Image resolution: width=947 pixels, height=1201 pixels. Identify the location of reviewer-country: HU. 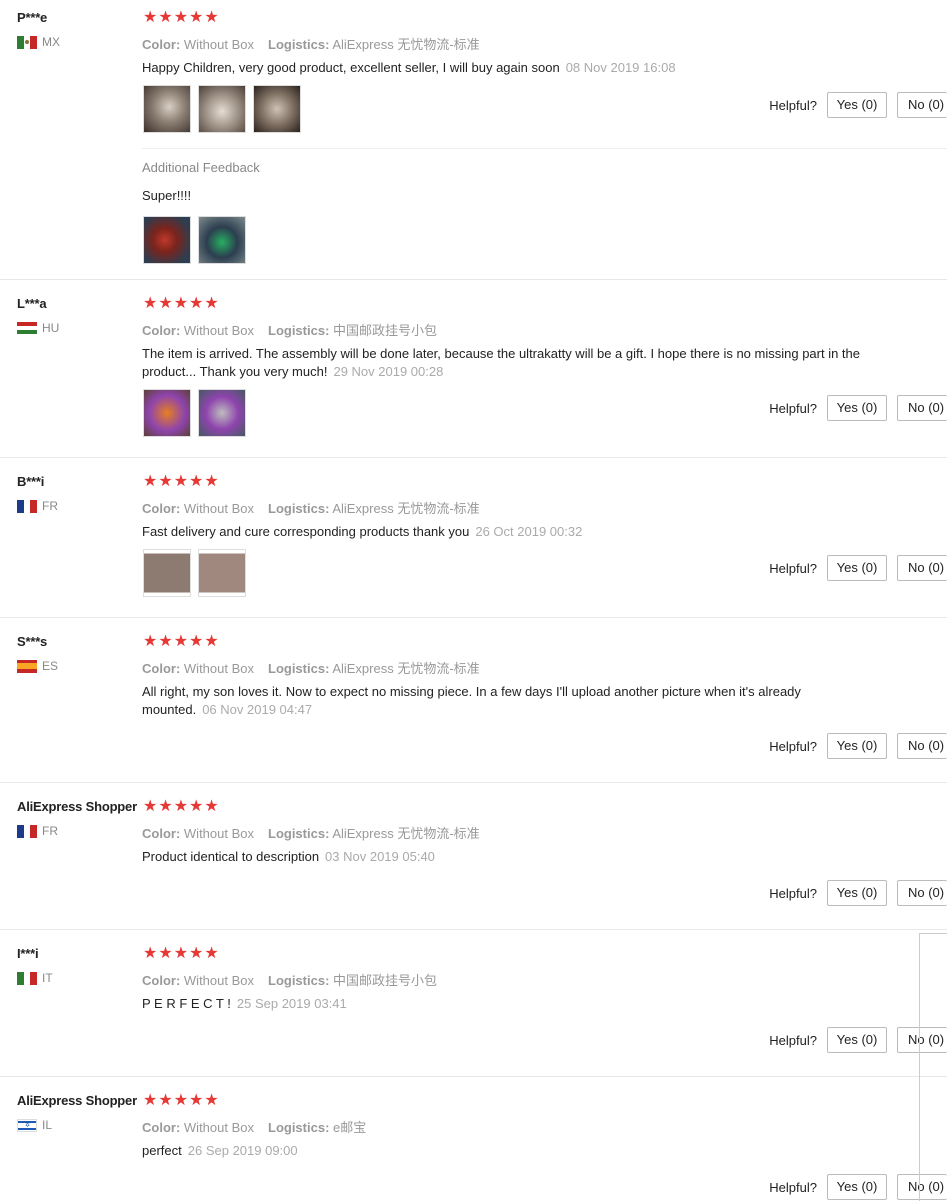
(38, 328).